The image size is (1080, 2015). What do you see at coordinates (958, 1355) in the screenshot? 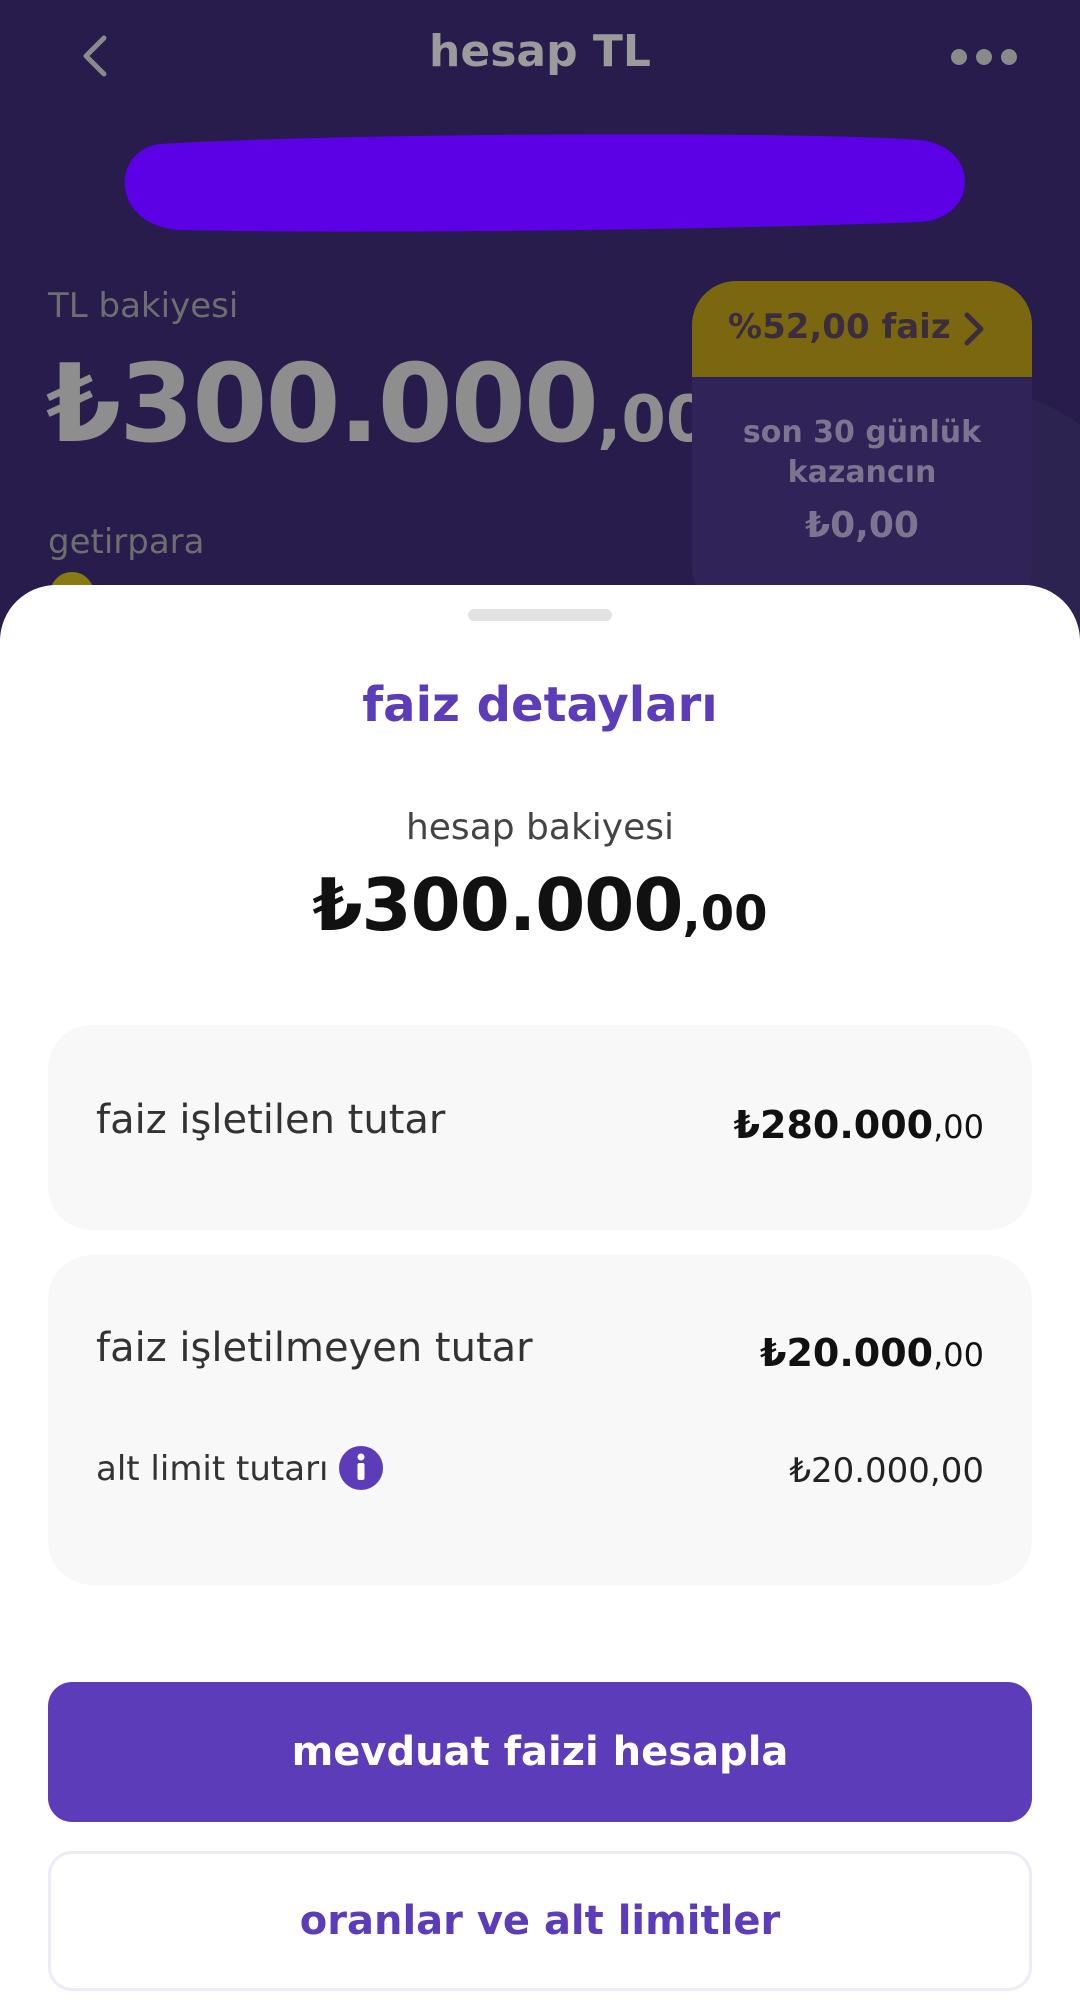
I see `interest-not-applied-value-decimals: ,00` at bounding box center [958, 1355].